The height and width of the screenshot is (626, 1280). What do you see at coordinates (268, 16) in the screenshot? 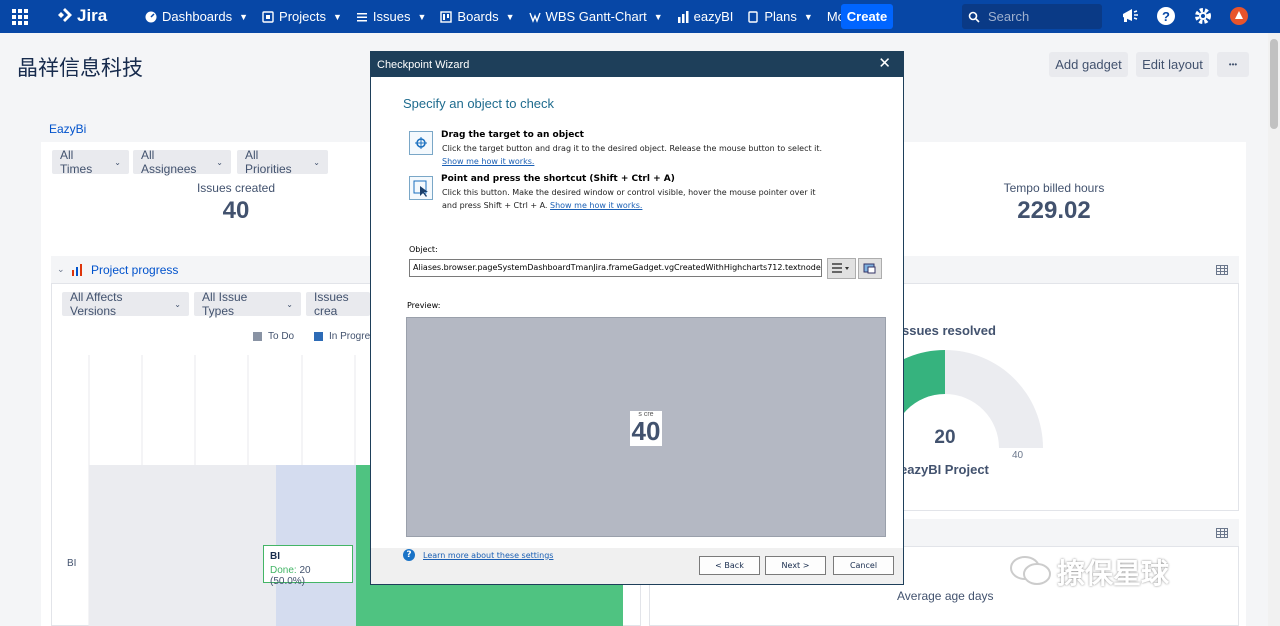
I see `projects-icon` at bounding box center [268, 16].